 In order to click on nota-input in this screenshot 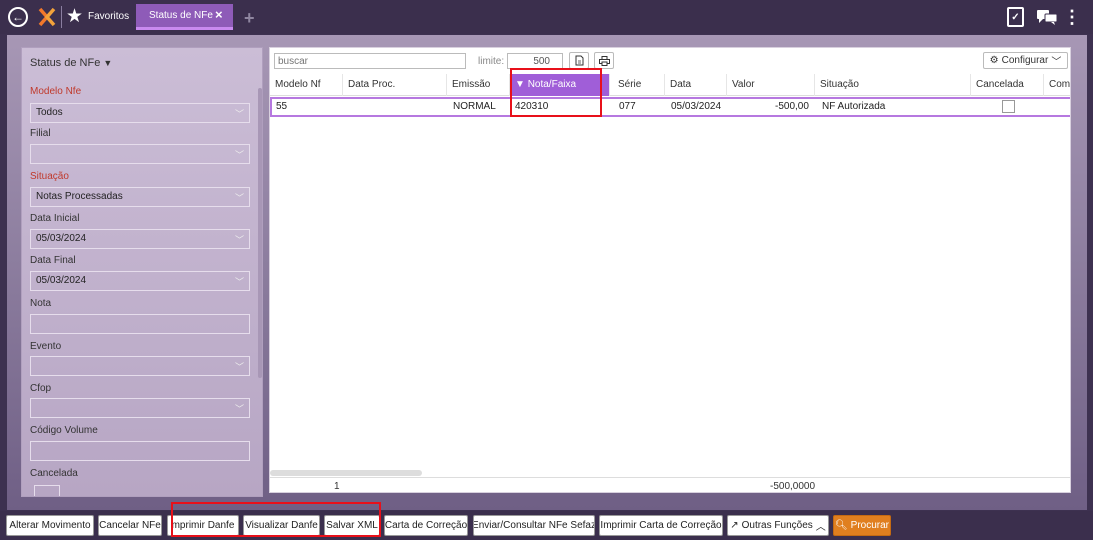, I will do `click(140, 324)`.